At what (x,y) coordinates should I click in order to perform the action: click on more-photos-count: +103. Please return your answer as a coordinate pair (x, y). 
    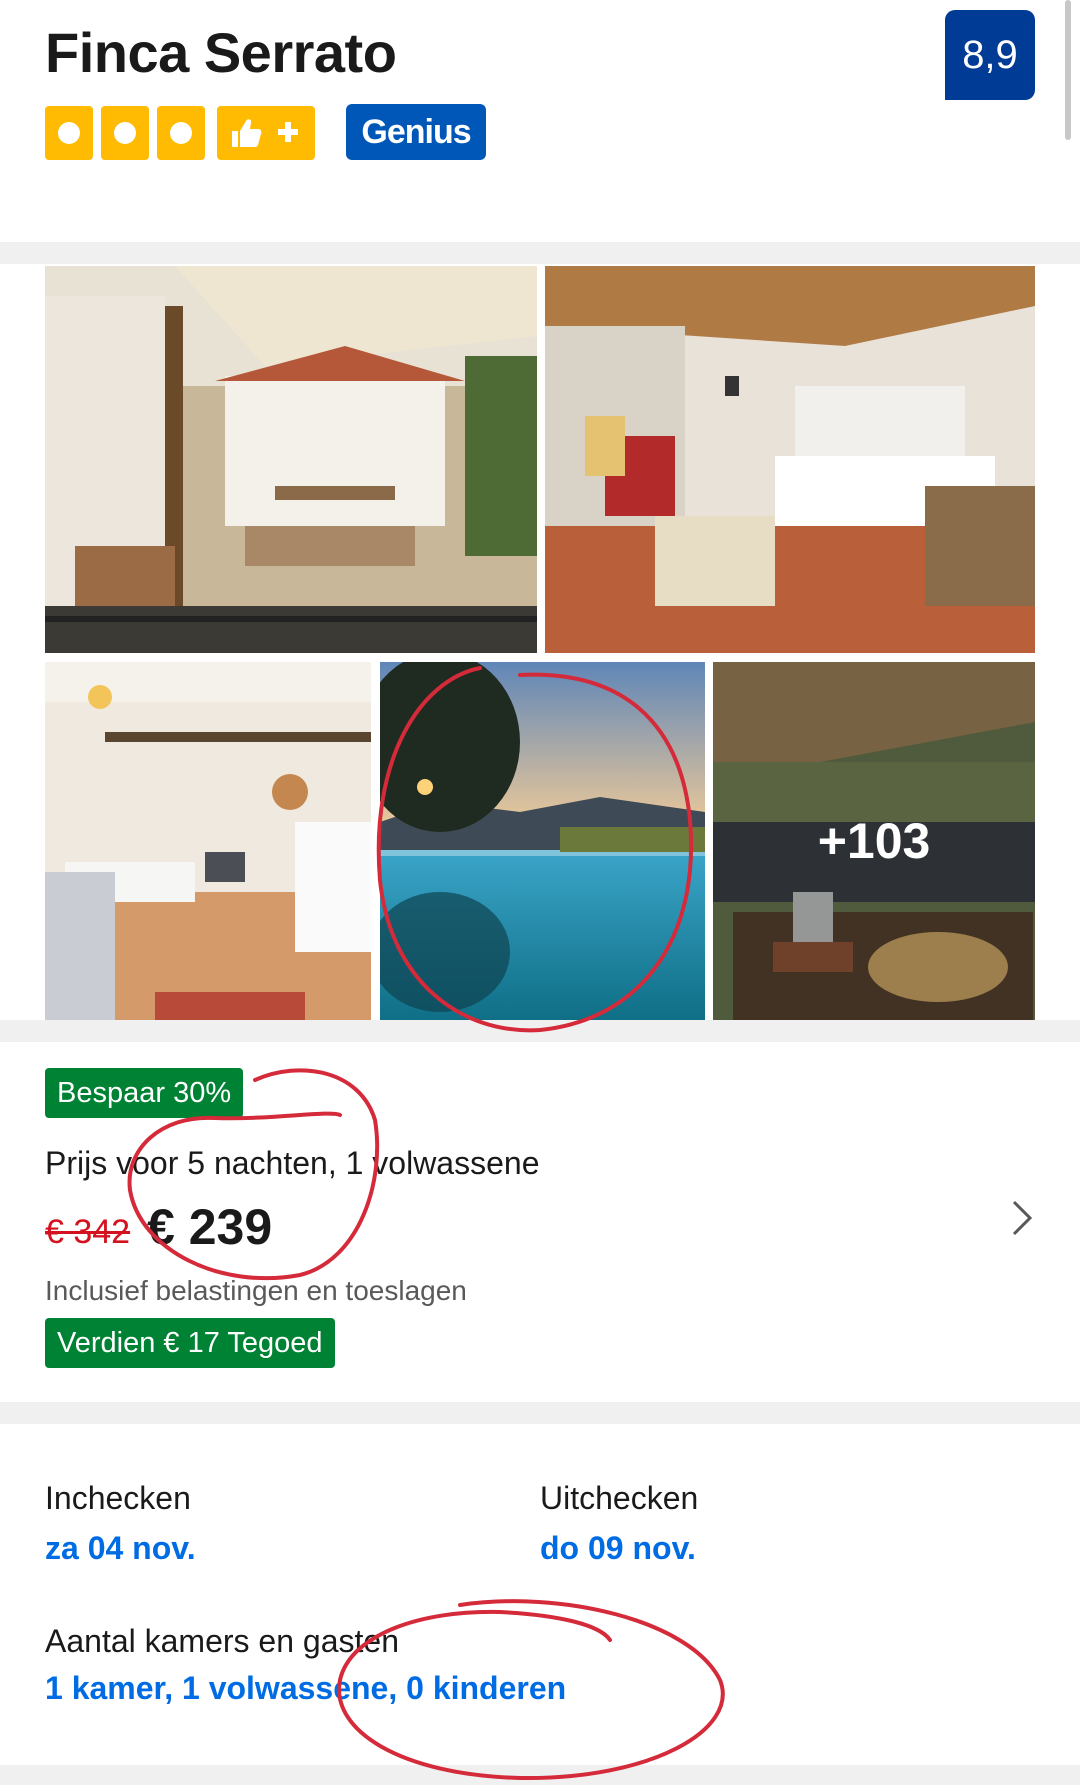
    Looking at the image, I should click on (874, 841).